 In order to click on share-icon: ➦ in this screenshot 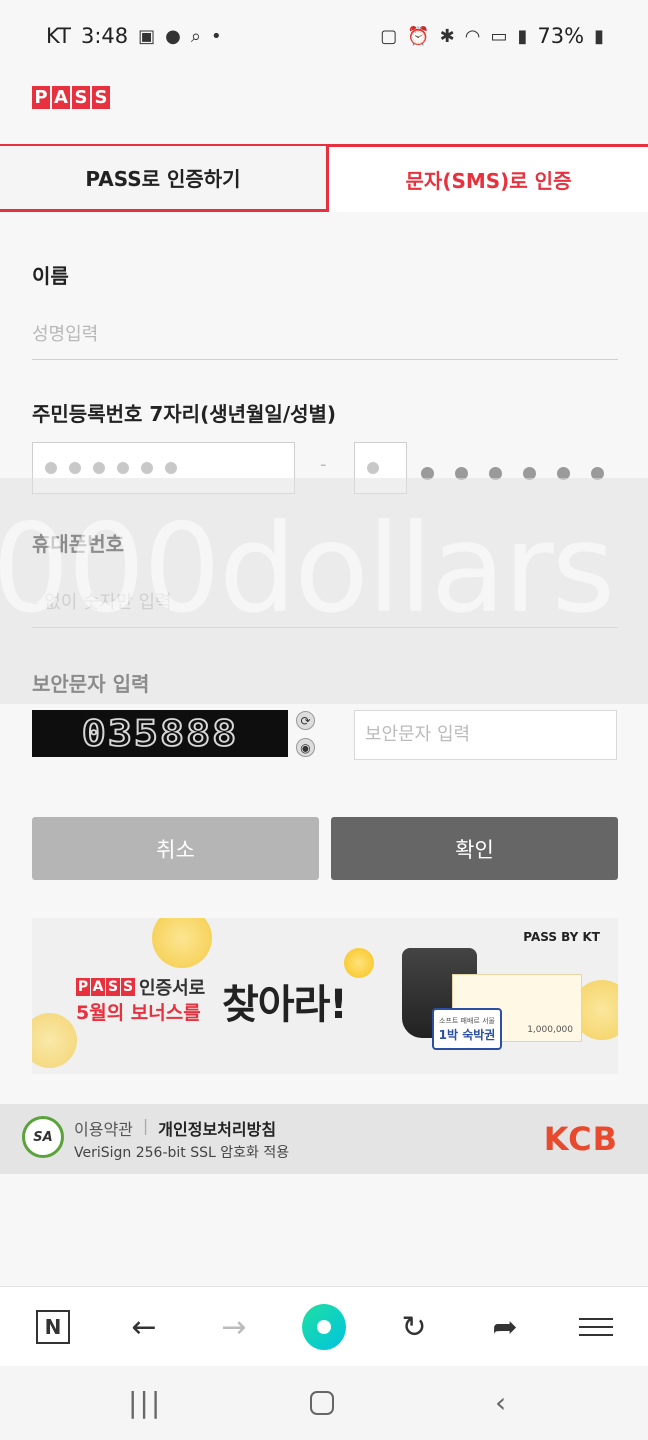, I will do `click(505, 1327)`.